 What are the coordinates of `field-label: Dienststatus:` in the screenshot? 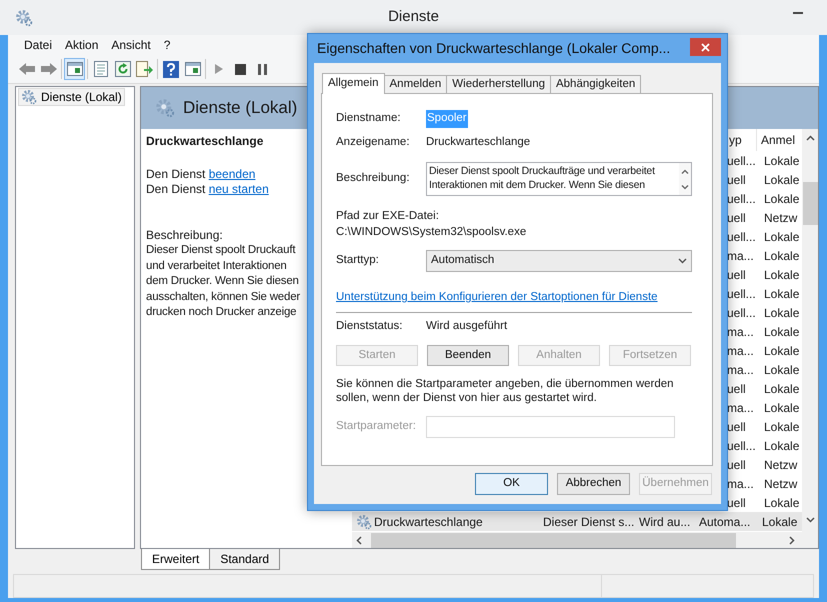 It's located at (370, 326).